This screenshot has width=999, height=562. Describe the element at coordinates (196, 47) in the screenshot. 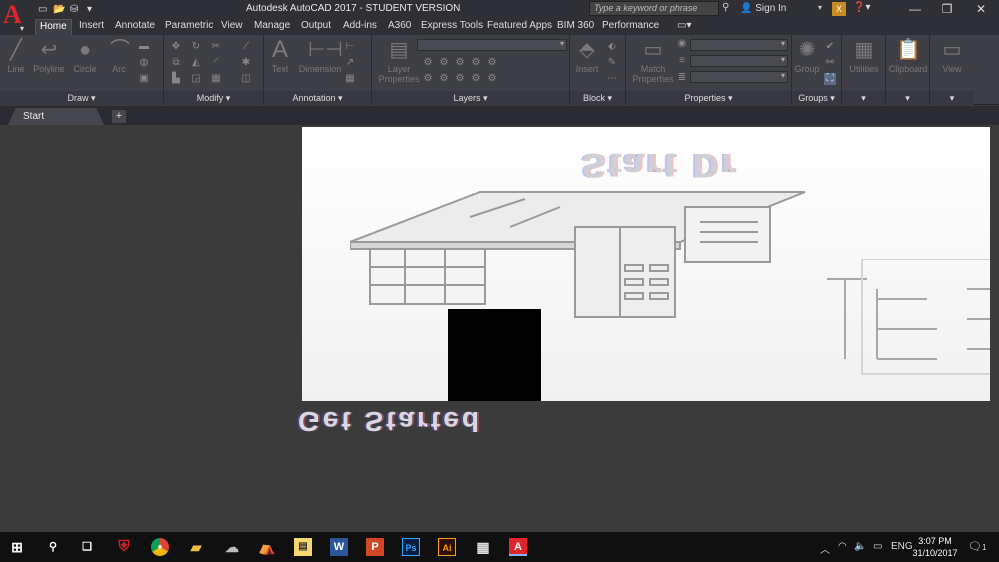

I see `rotate-icon: ↻` at that location.